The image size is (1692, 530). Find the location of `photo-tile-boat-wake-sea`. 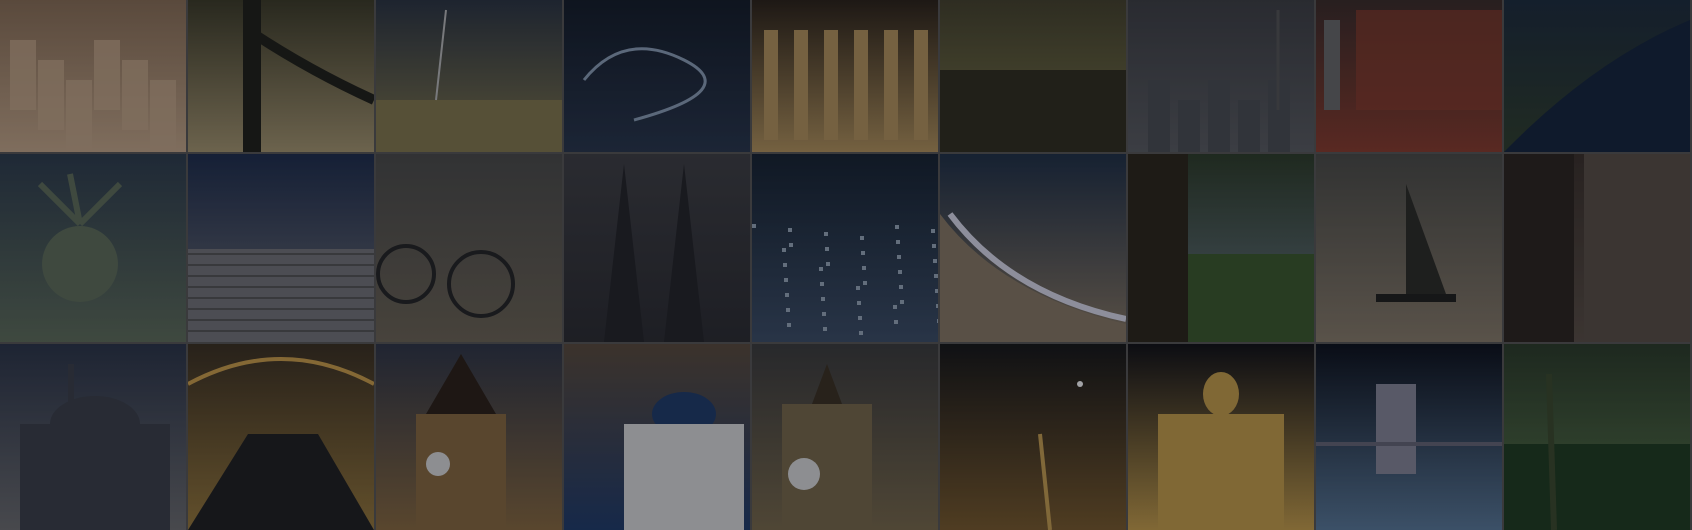

photo-tile-boat-wake-sea is located at coordinates (657, 76).